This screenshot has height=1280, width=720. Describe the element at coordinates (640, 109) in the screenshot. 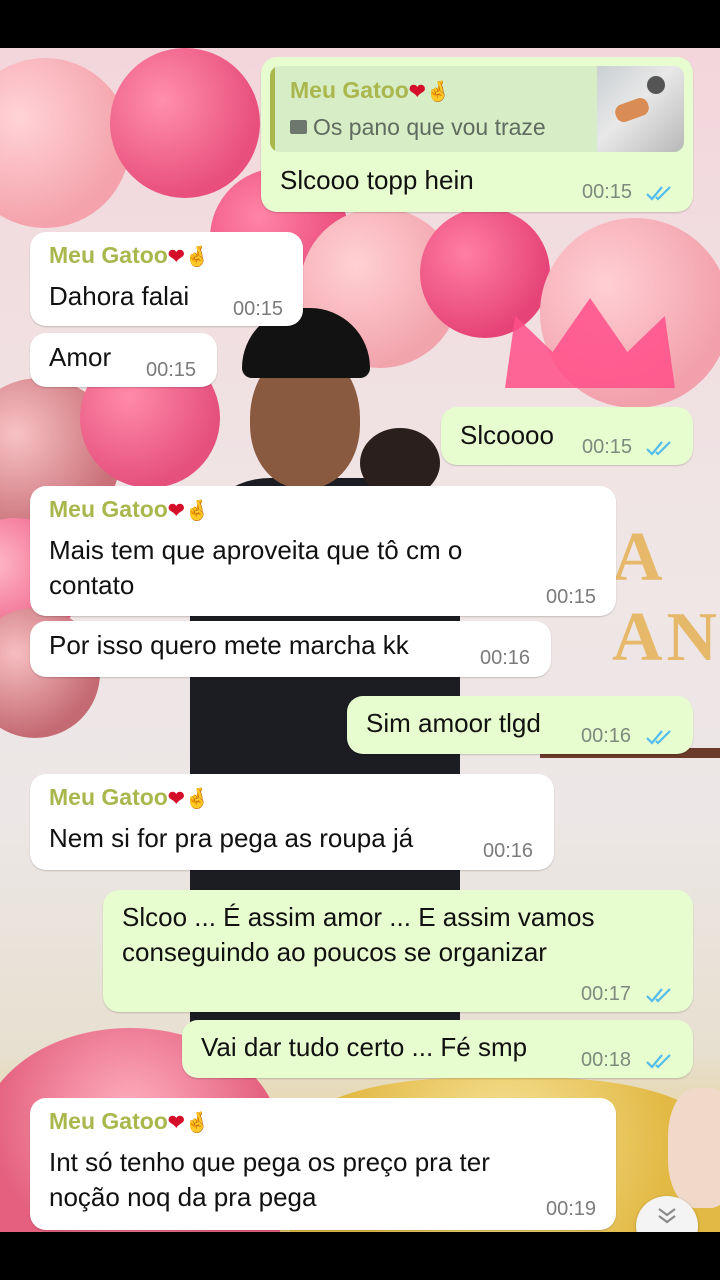

I see `quoted-image-thumbnail` at that location.